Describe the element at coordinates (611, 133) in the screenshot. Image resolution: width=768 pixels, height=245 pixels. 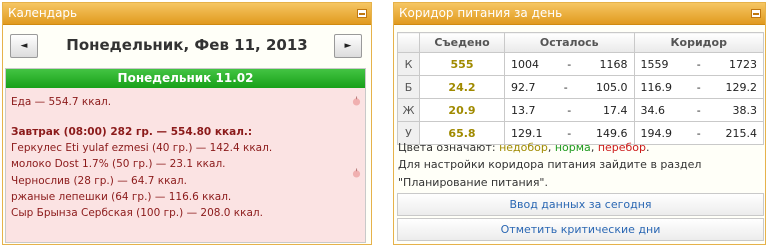
I see `range-max: 149.6` at that location.